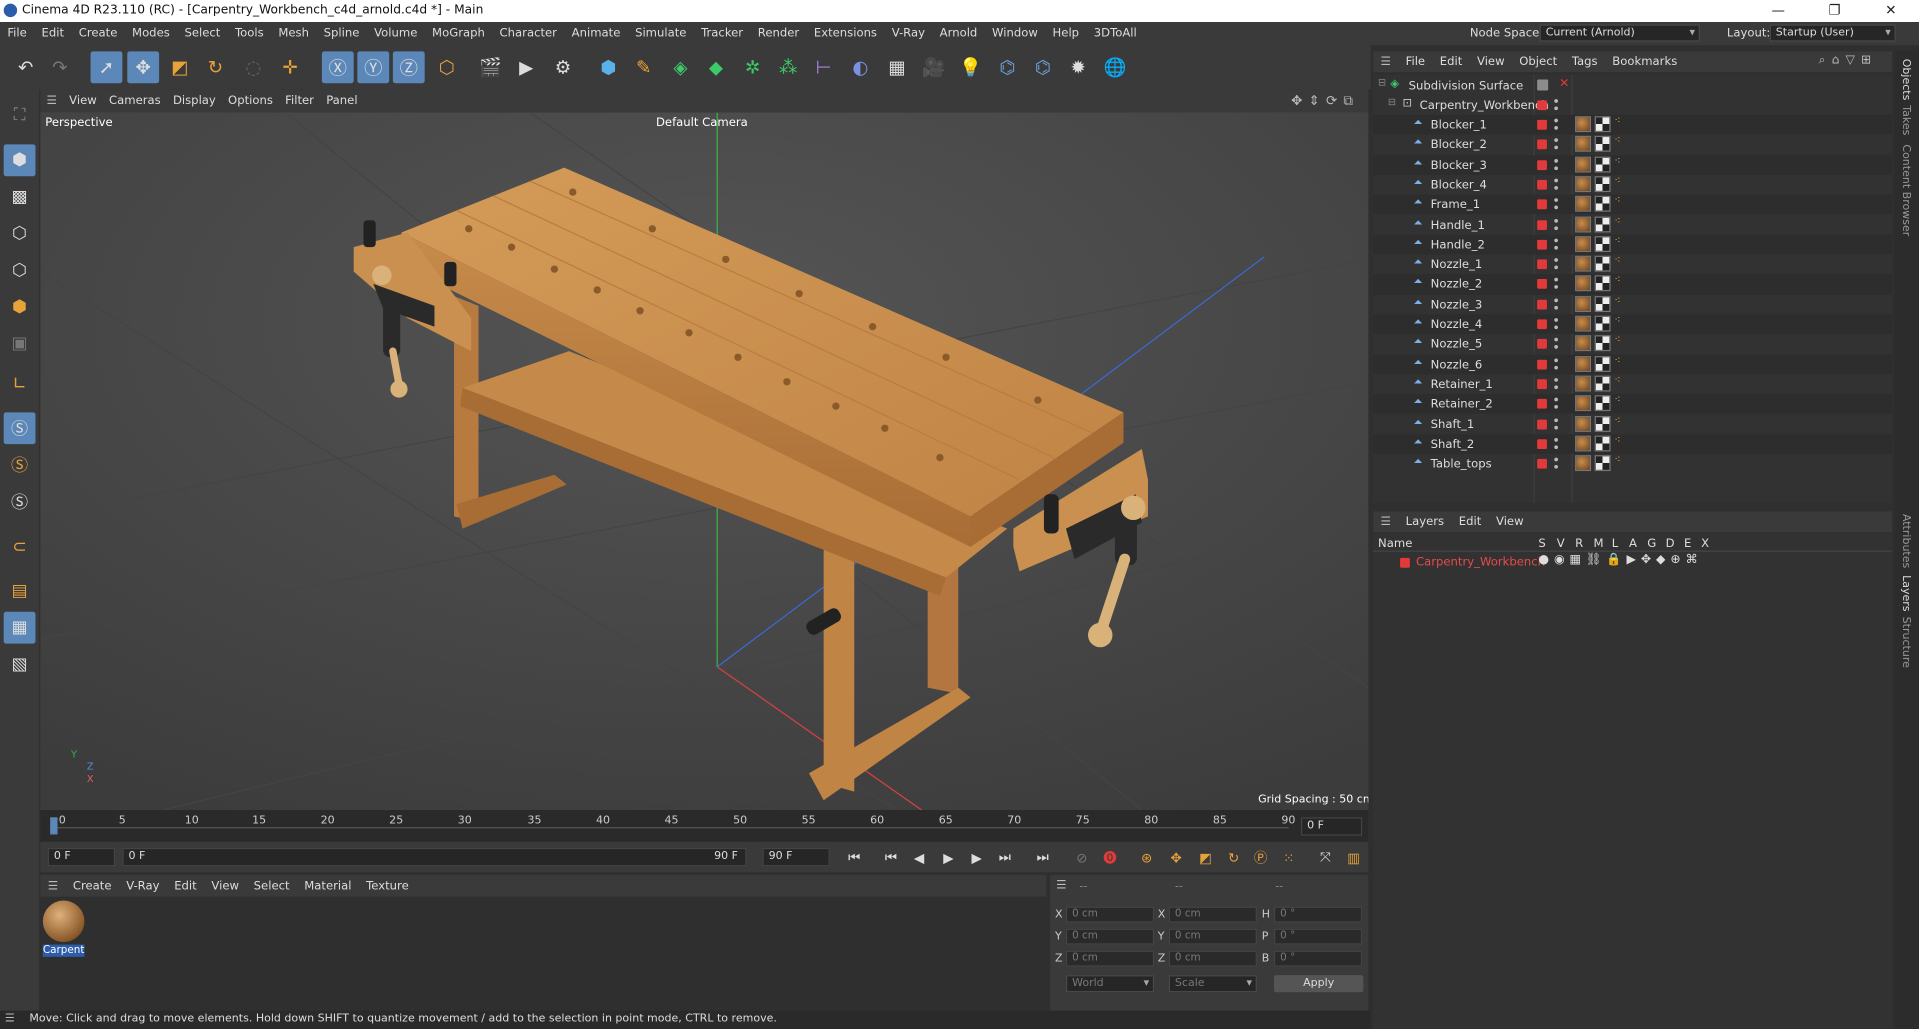 This screenshot has width=1919, height=1029. I want to click on menu-animate: Animate, so click(595, 33).